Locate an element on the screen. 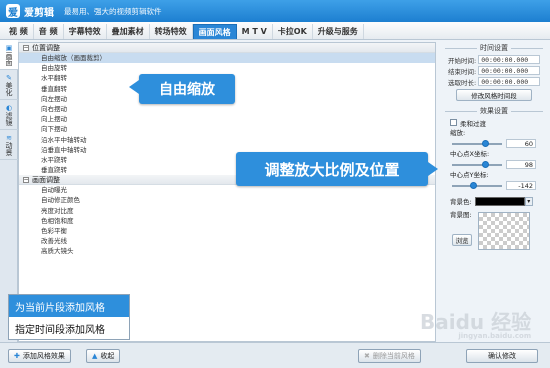 The height and width of the screenshot is (368, 550). duration-row: 选取时长: 00:00:00.000 is located at coordinates (494, 81).